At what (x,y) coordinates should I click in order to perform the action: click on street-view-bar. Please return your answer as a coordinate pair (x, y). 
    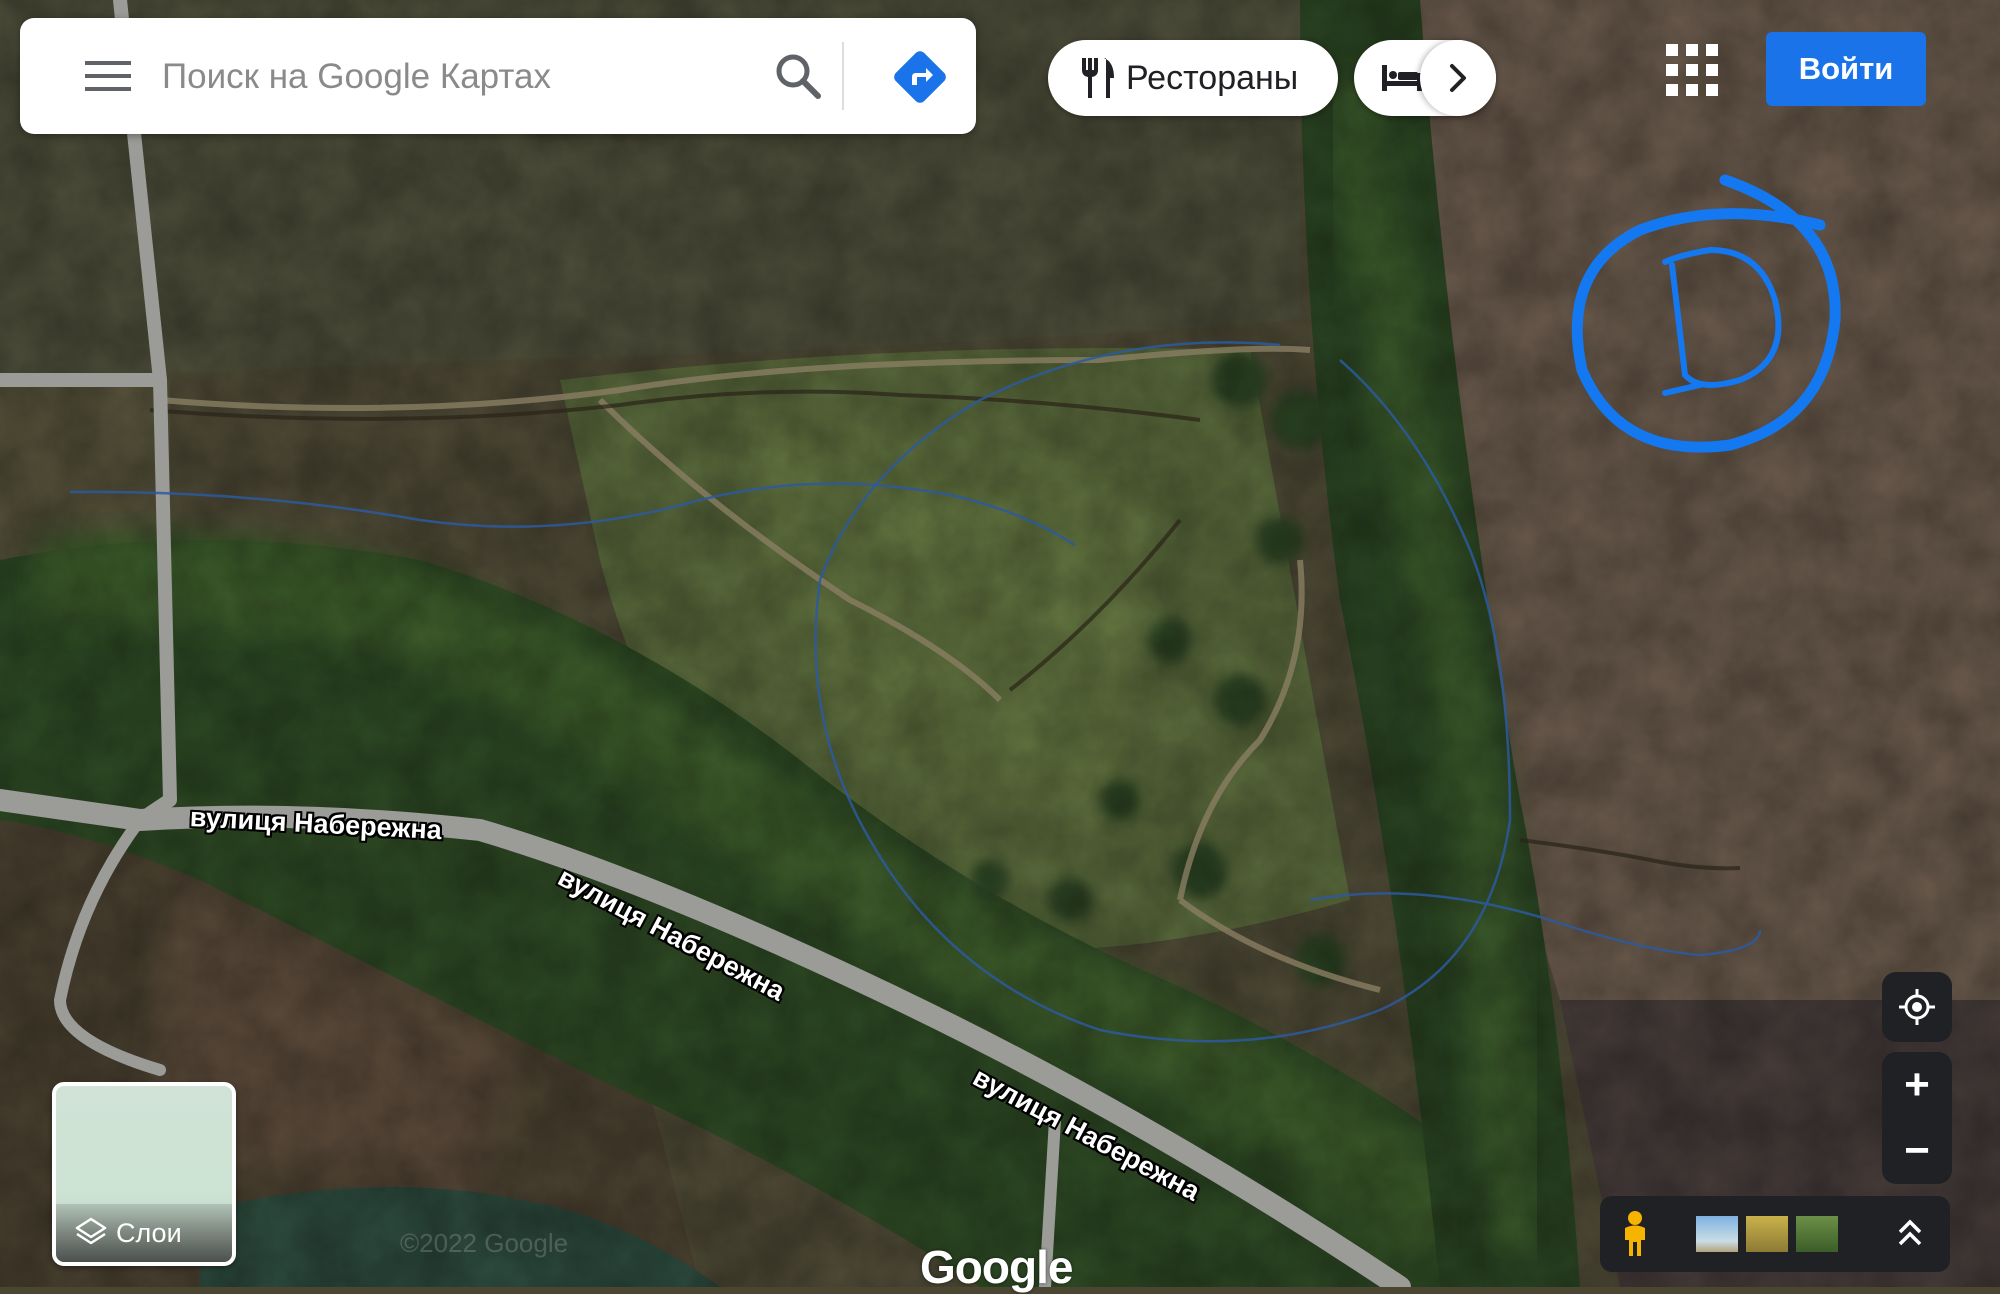
    Looking at the image, I should click on (1775, 1234).